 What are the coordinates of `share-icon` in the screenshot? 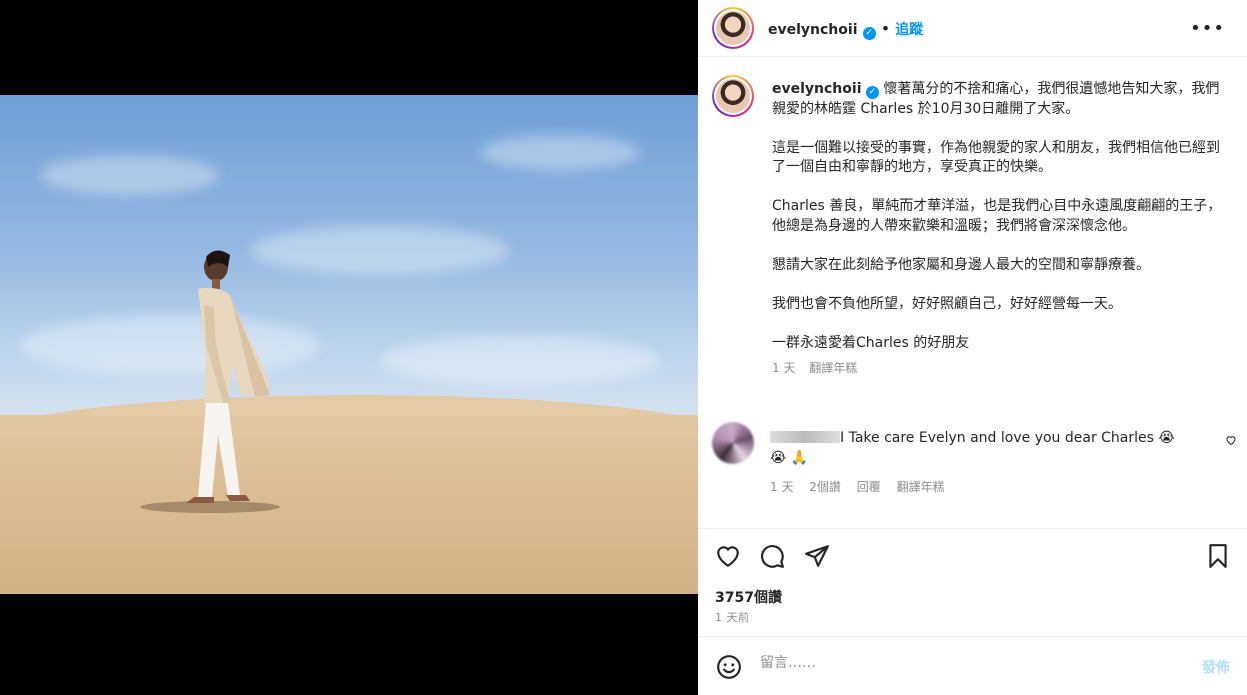 It's located at (817, 556).